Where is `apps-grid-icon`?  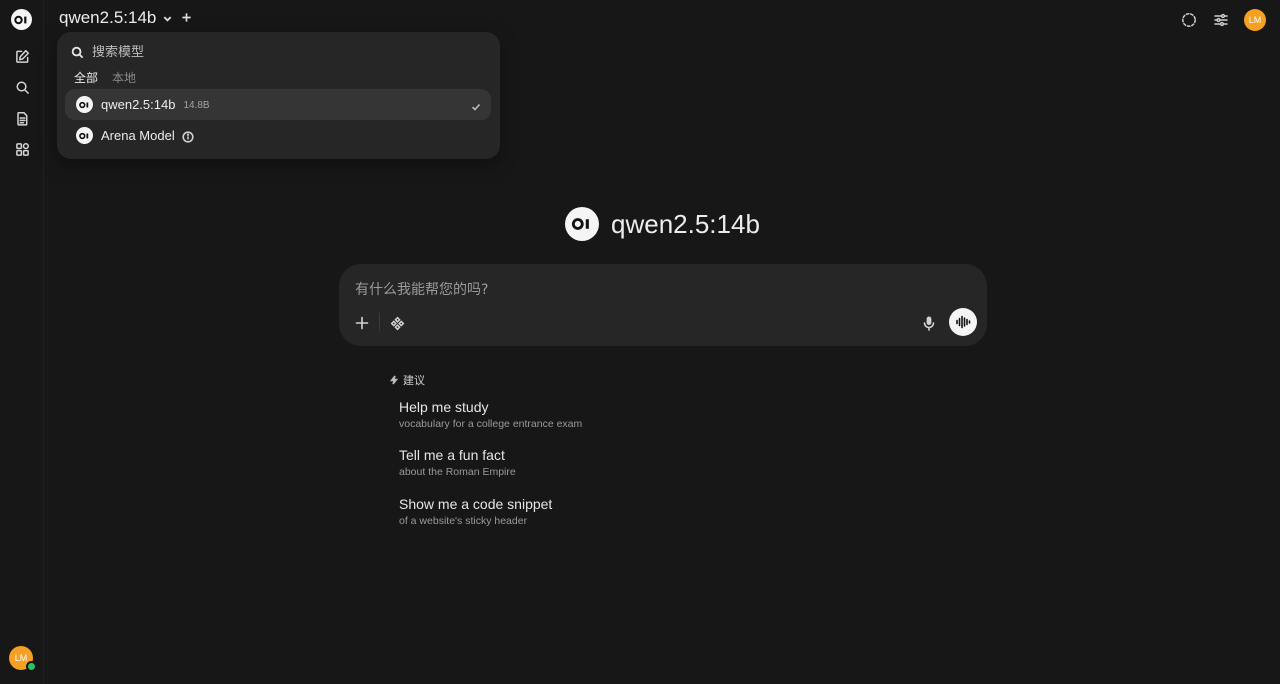
apps-grid-icon is located at coordinates (22, 149).